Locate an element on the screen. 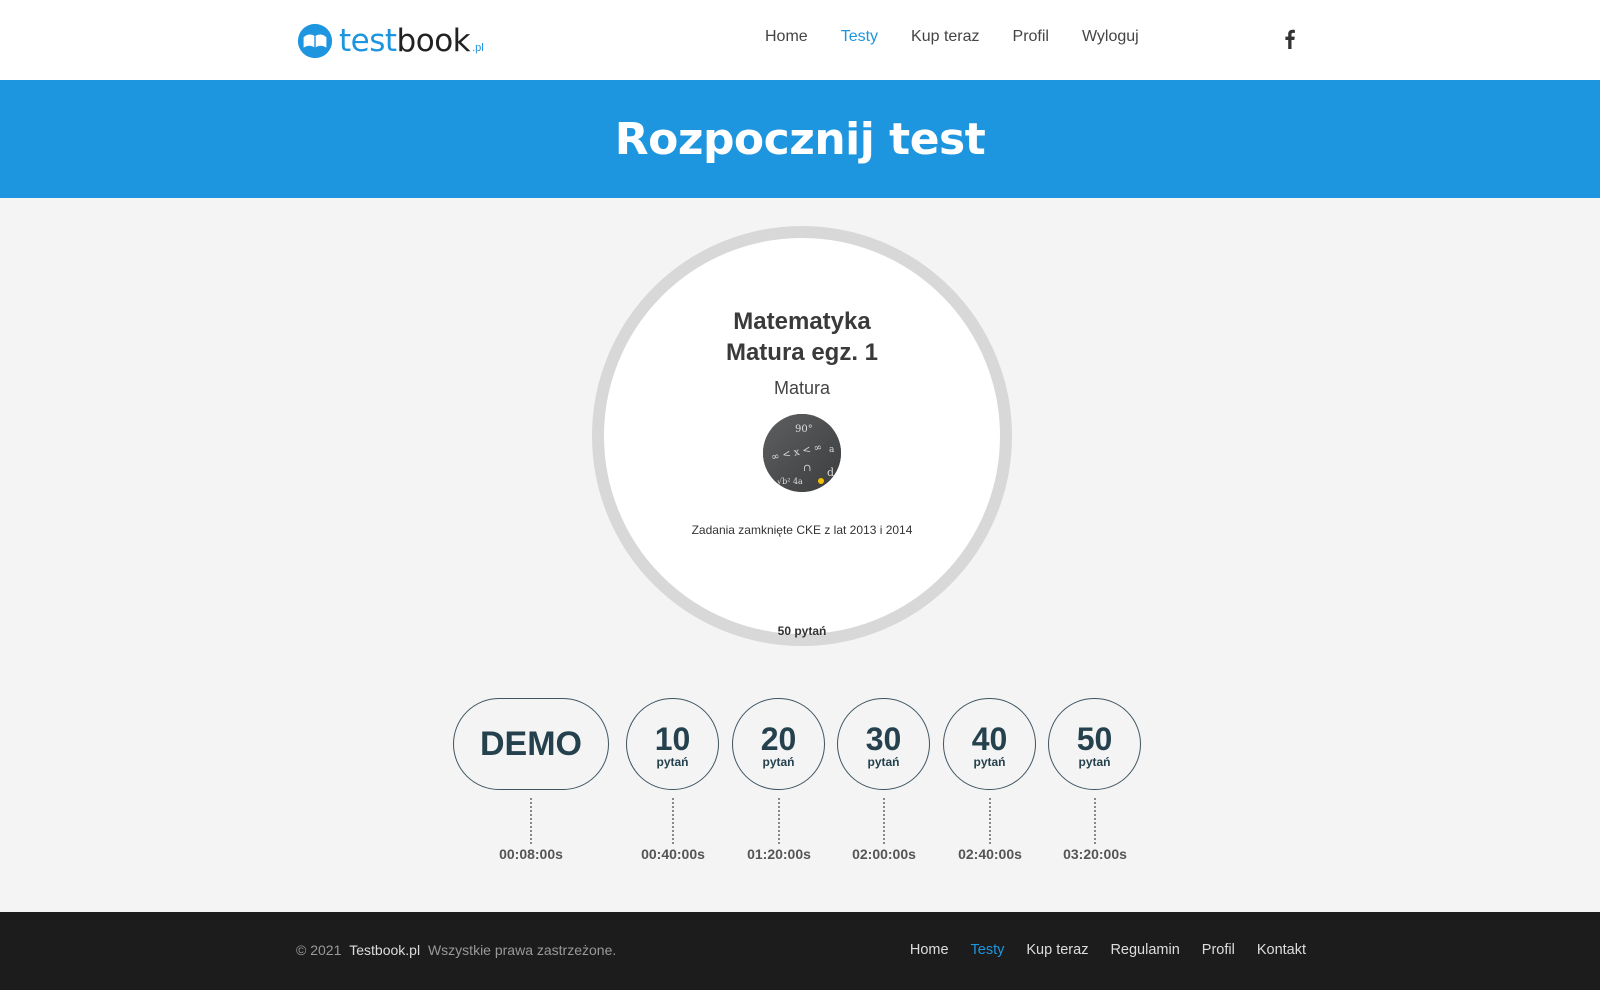 The width and height of the screenshot is (1600, 990). nav-kup-teraz: Kup teraz is located at coordinates (945, 37).